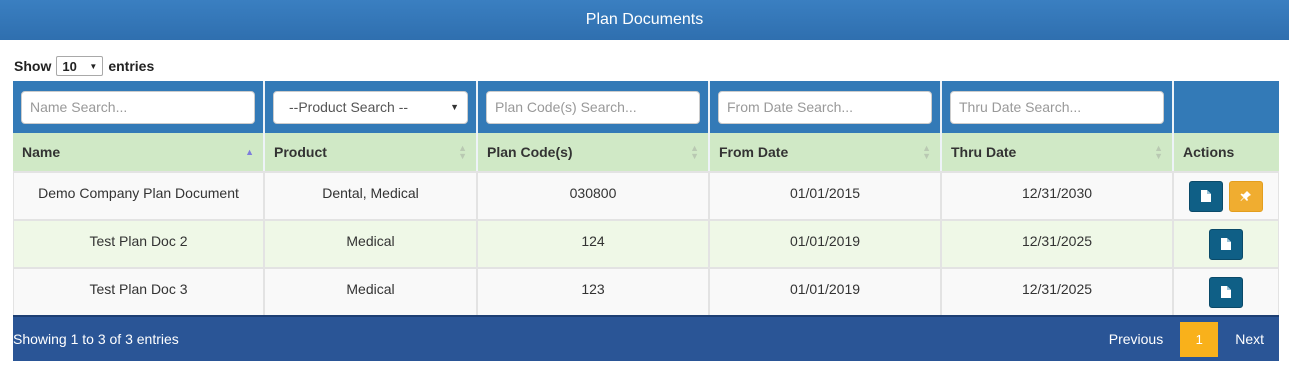 This screenshot has width=1289, height=369. What do you see at coordinates (139, 196) in the screenshot?
I see `cell-name: Demo Company Plan Document` at bounding box center [139, 196].